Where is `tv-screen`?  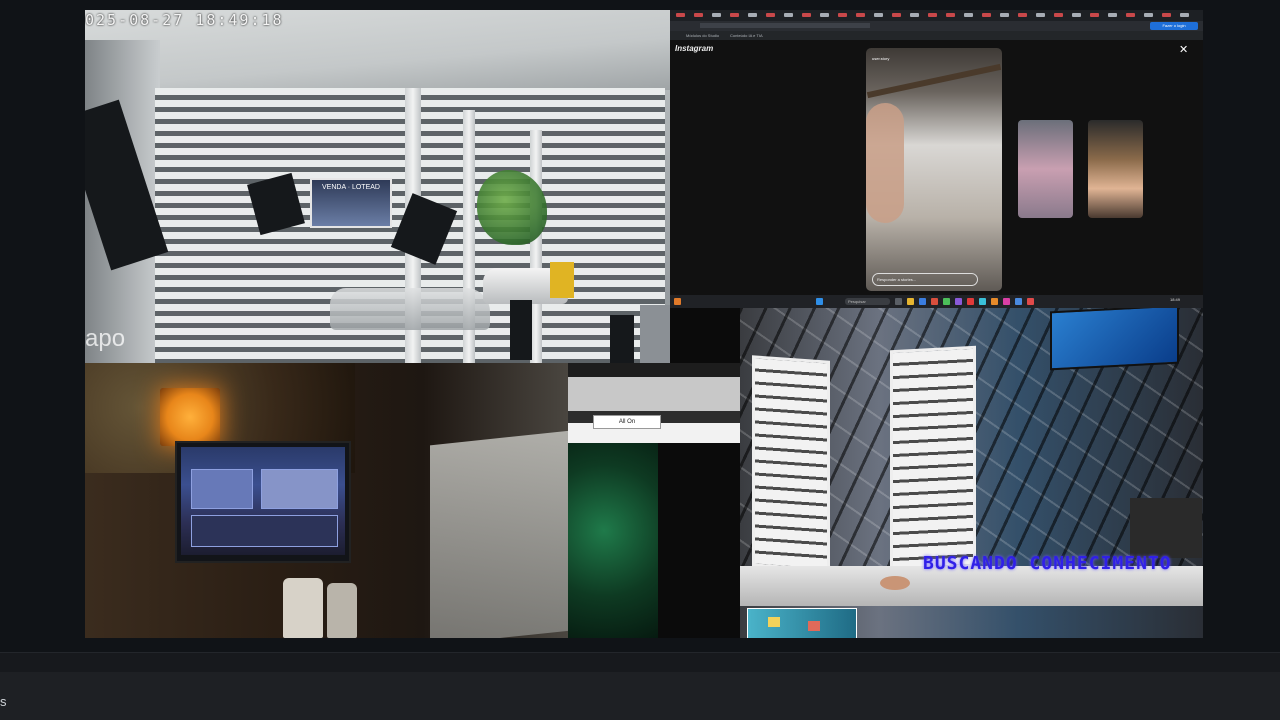
tv-screen is located at coordinates (1114, 339).